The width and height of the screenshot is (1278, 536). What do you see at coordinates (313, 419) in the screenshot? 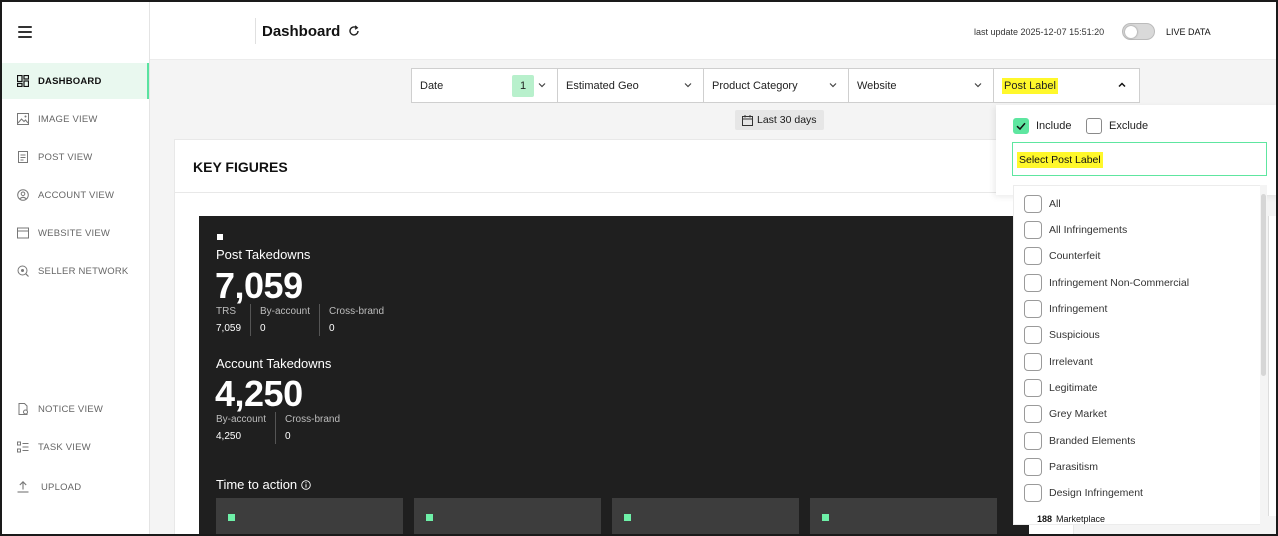
I see `stat-label: Cross-brand` at bounding box center [313, 419].